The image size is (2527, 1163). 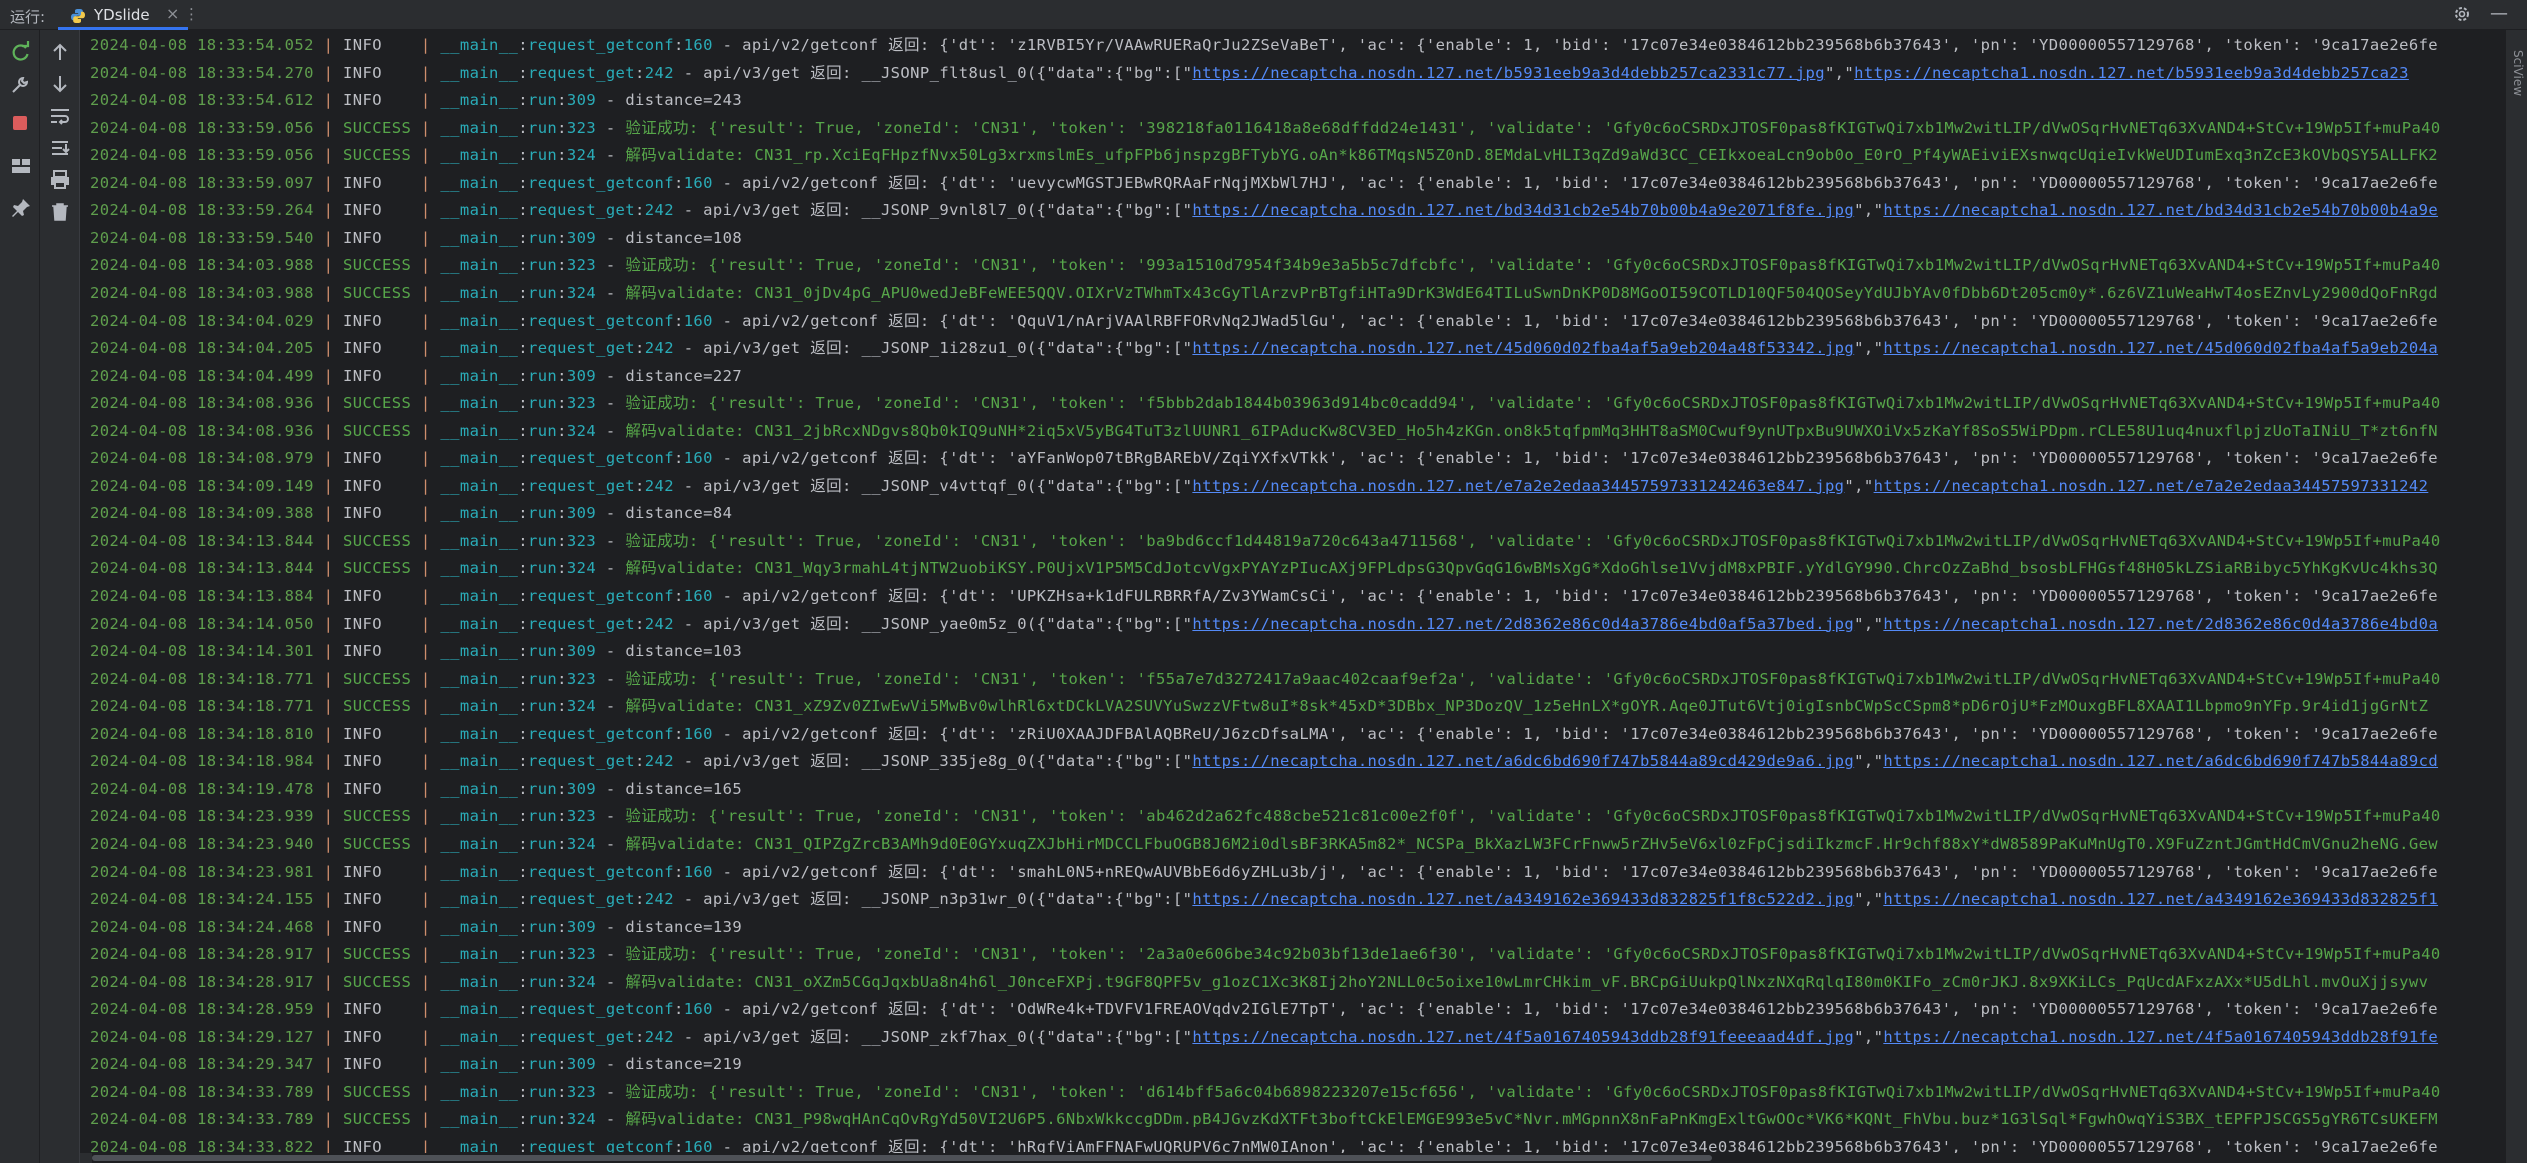 What do you see at coordinates (2516, 105) in the screenshot?
I see `sciview-tab: SciView` at bounding box center [2516, 105].